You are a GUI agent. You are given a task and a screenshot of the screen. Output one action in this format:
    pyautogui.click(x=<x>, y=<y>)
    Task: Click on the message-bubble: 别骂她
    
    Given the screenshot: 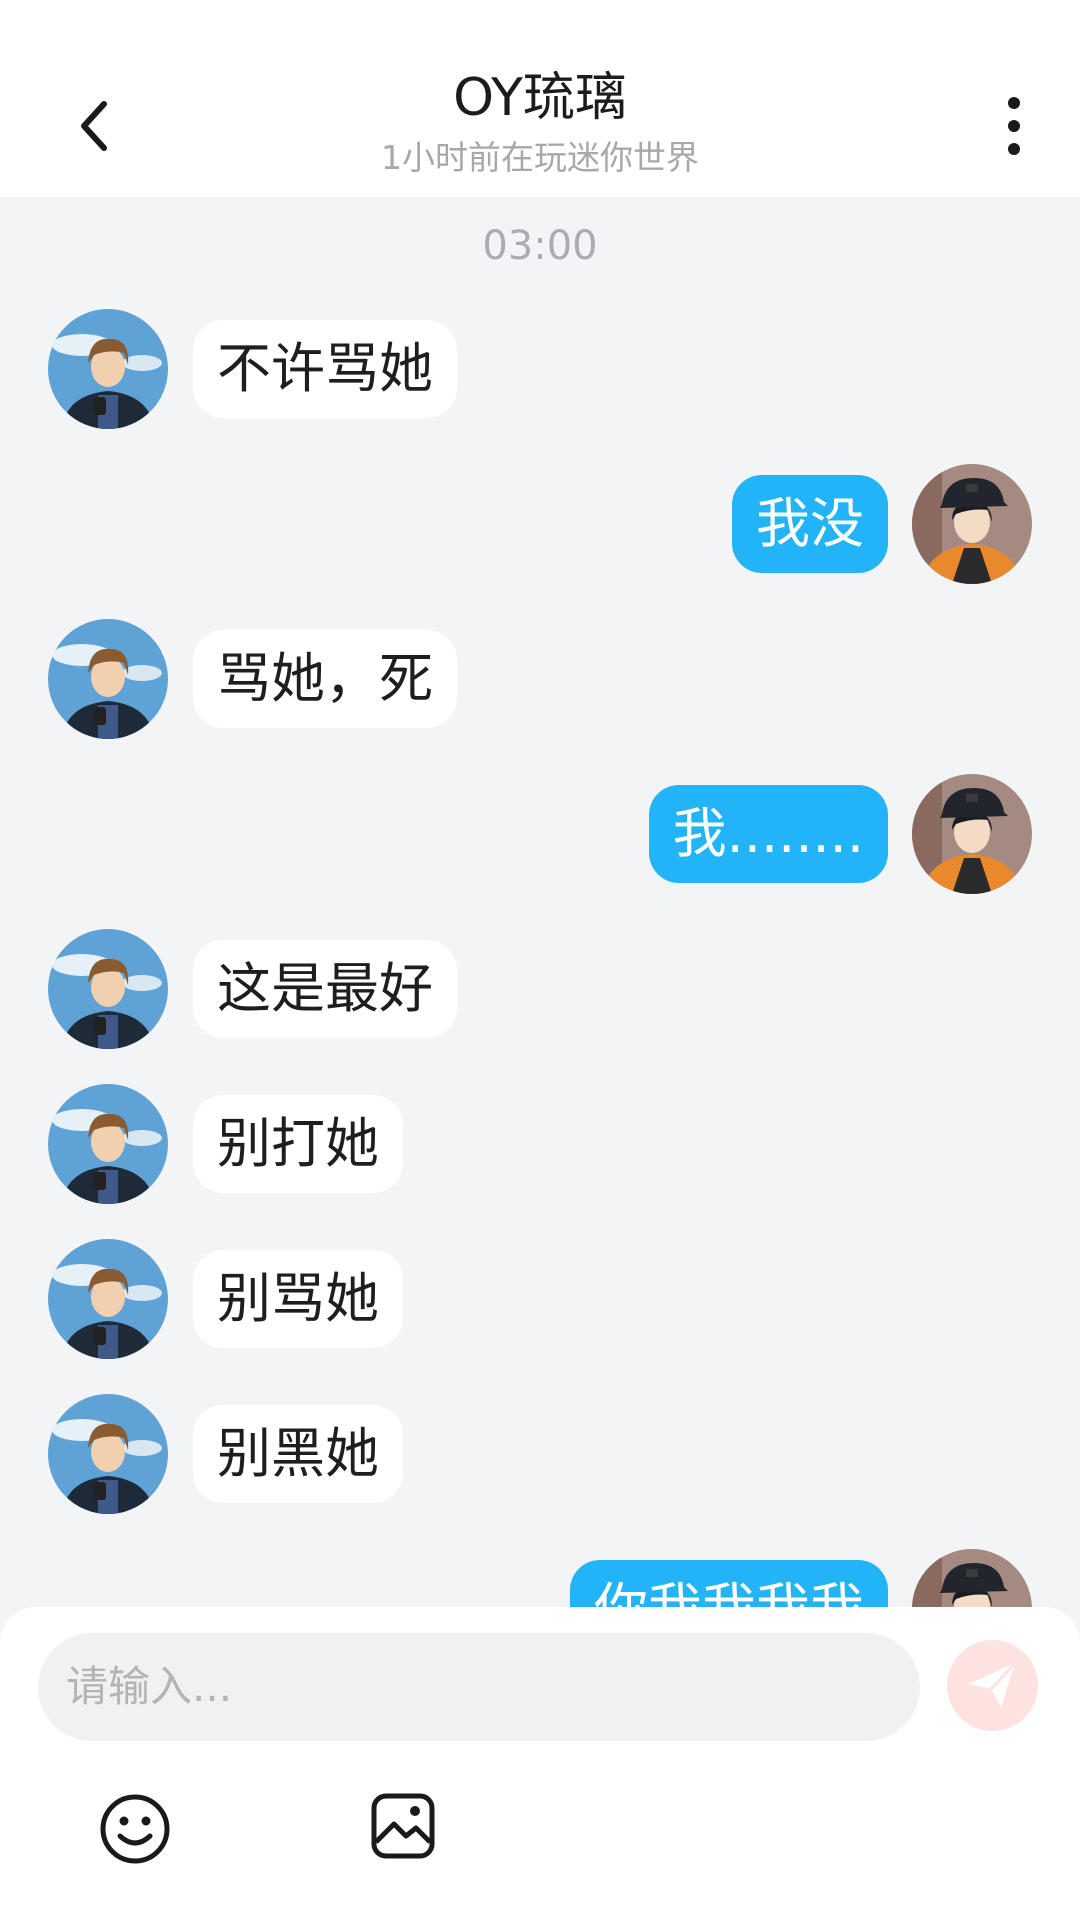 What is the action you would take?
    pyautogui.click(x=298, y=1299)
    